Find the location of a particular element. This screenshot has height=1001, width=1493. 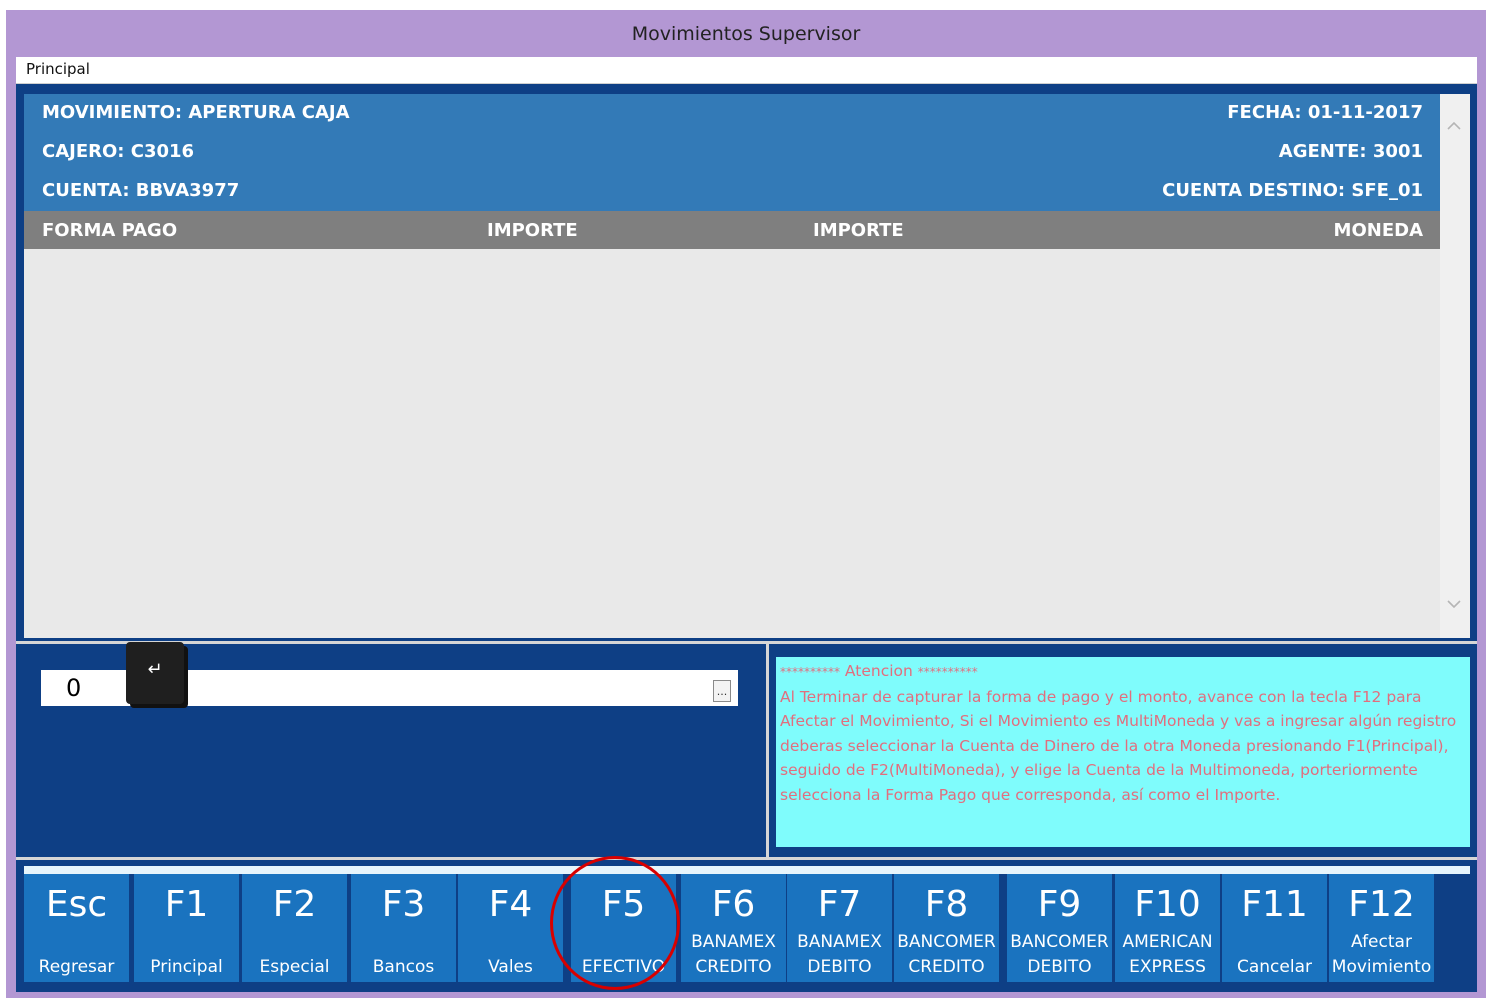

esc-regresar-button: Esc Regresar is located at coordinates (76, 928).